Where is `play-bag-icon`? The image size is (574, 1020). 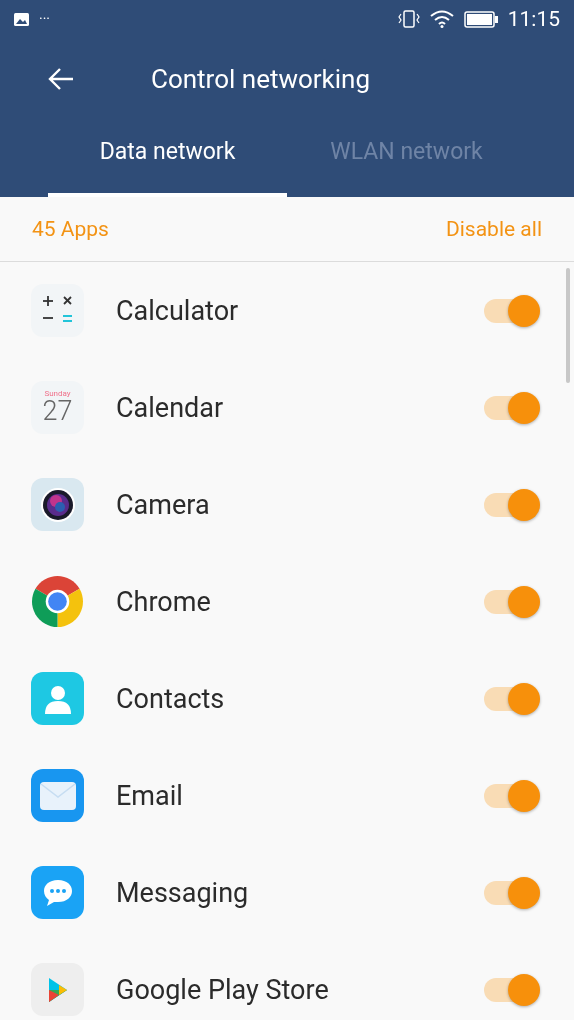
play-bag-icon is located at coordinates (57, 989).